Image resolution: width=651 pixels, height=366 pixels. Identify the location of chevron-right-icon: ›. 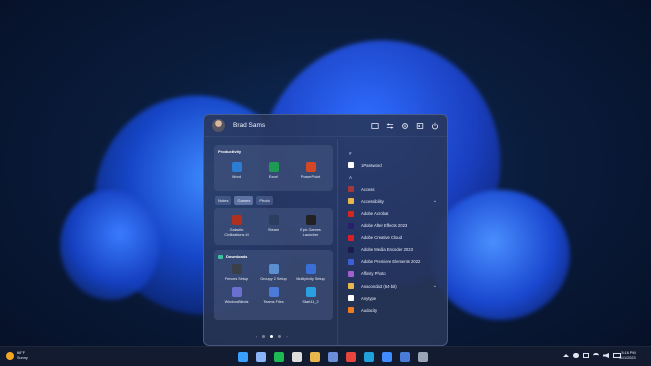
(286, 336).